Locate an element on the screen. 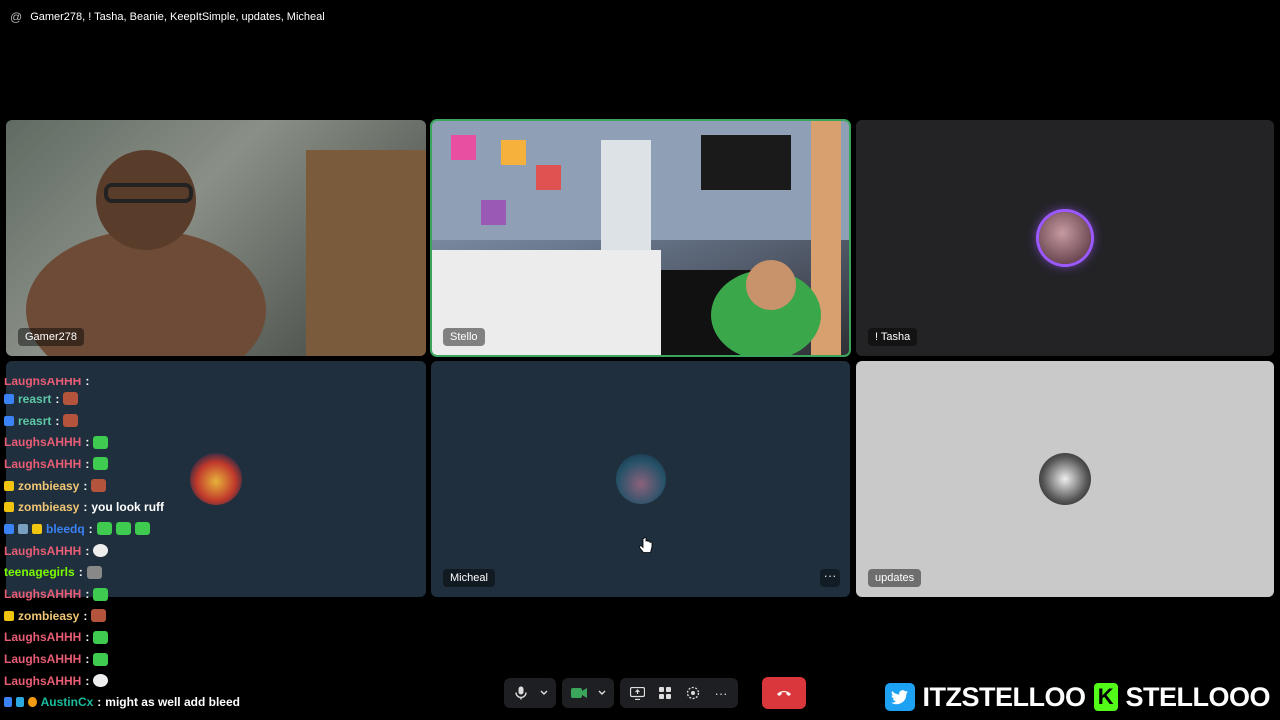  name-tag: ! Tasha is located at coordinates (893, 337).